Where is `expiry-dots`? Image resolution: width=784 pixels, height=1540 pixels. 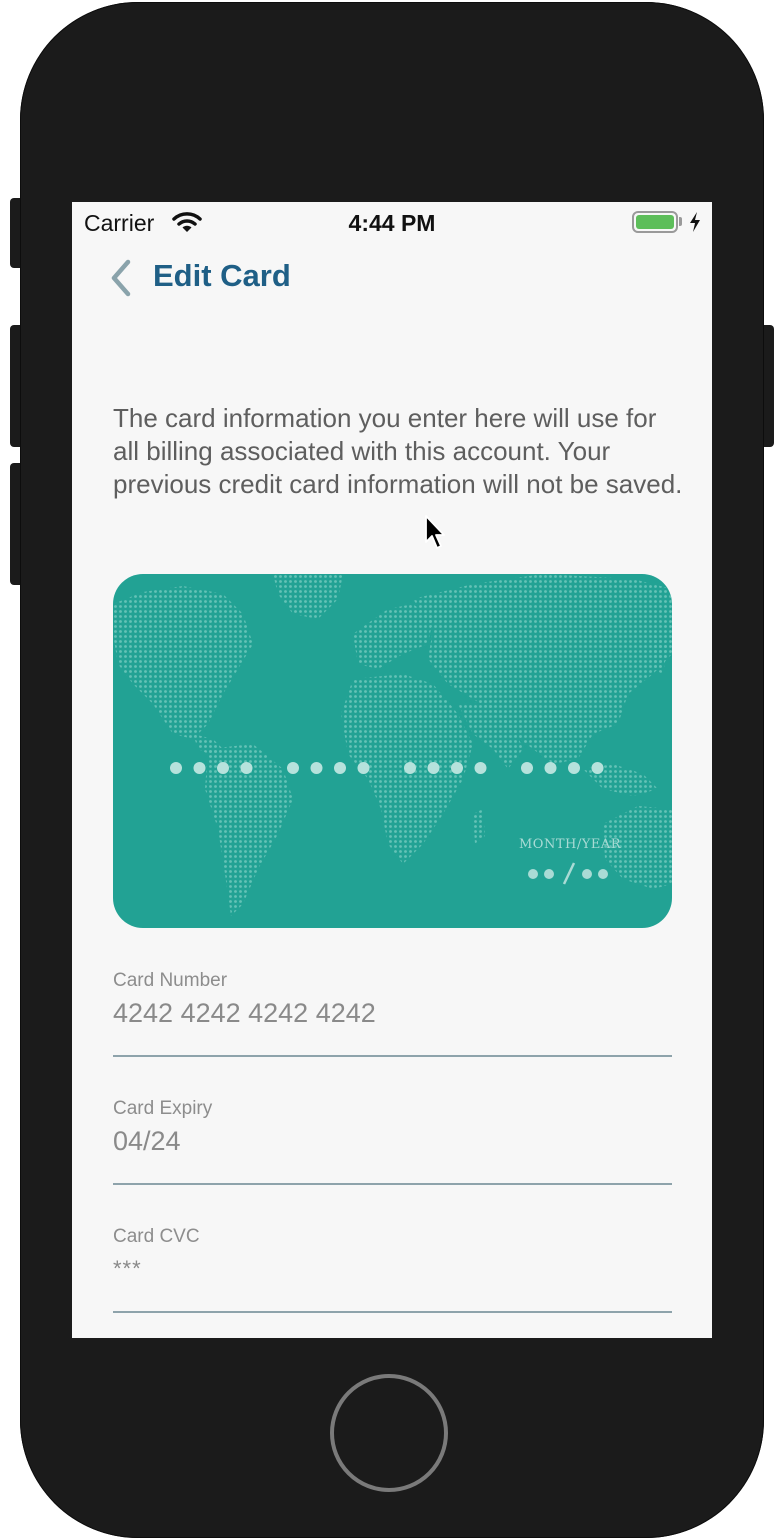
expiry-dots is located at coordinates (568, 873).